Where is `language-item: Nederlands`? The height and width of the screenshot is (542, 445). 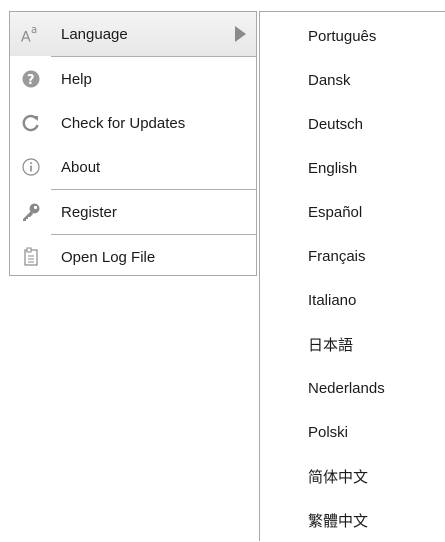 language-item: Nederlands is located at coordinates (352, 388).